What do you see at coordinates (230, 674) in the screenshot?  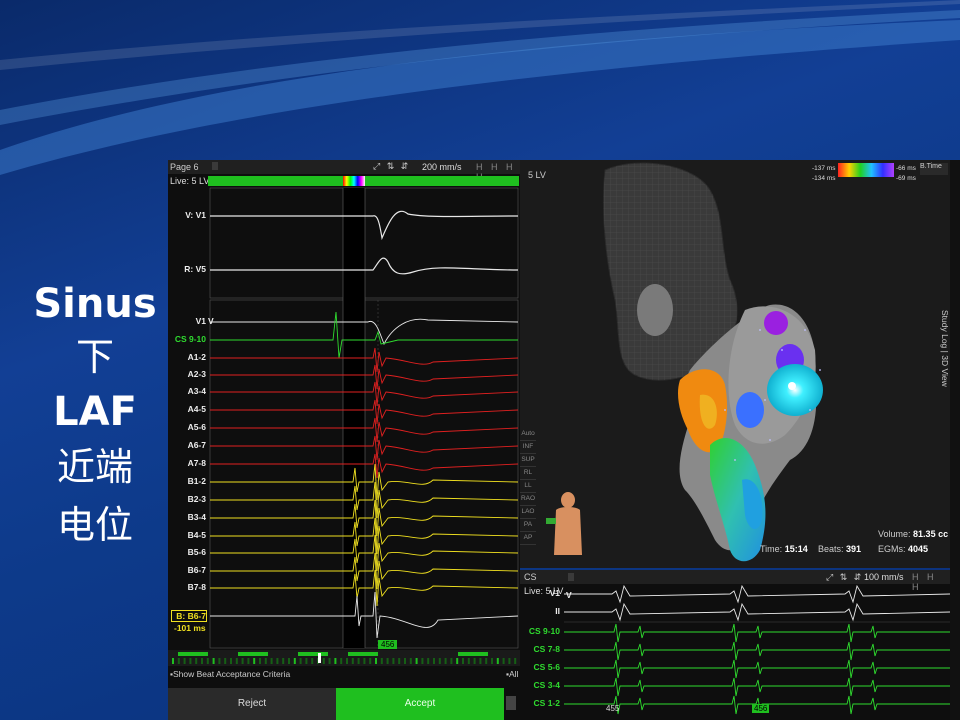 I see `show-criteria-checkbox: ▪Show Beat Acceptance Criteria` at bounding box center [230, 674].